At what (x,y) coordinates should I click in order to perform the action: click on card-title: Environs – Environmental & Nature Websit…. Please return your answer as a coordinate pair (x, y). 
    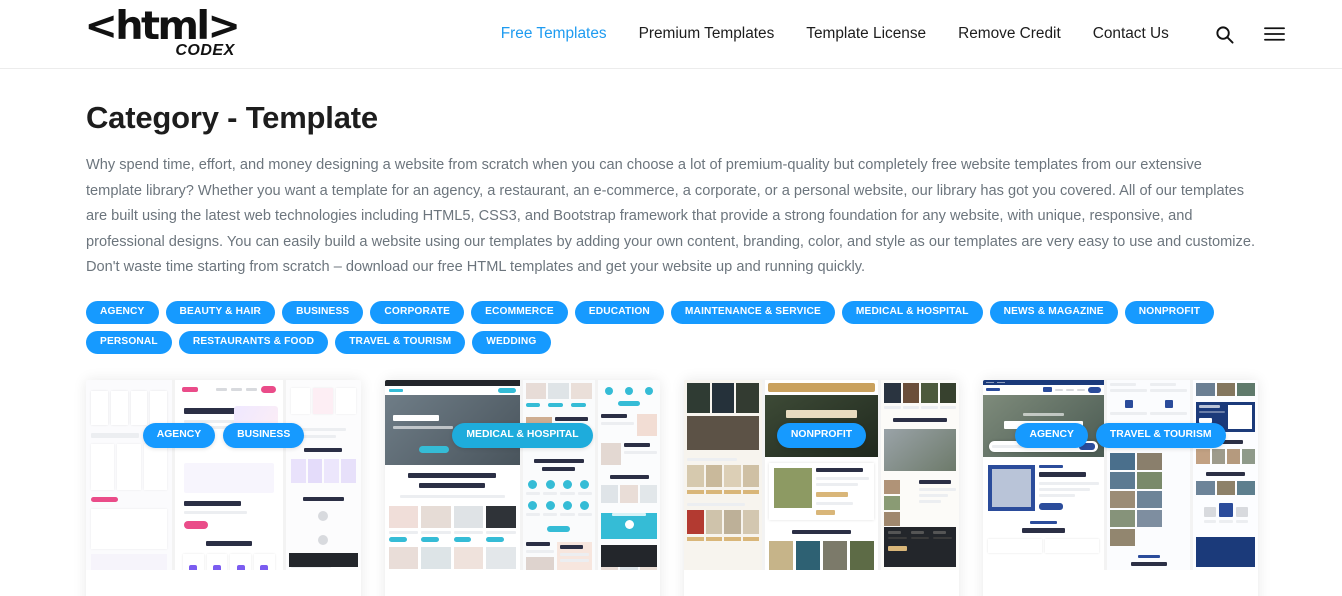
    Looking at the image, I should click on (821, 593).